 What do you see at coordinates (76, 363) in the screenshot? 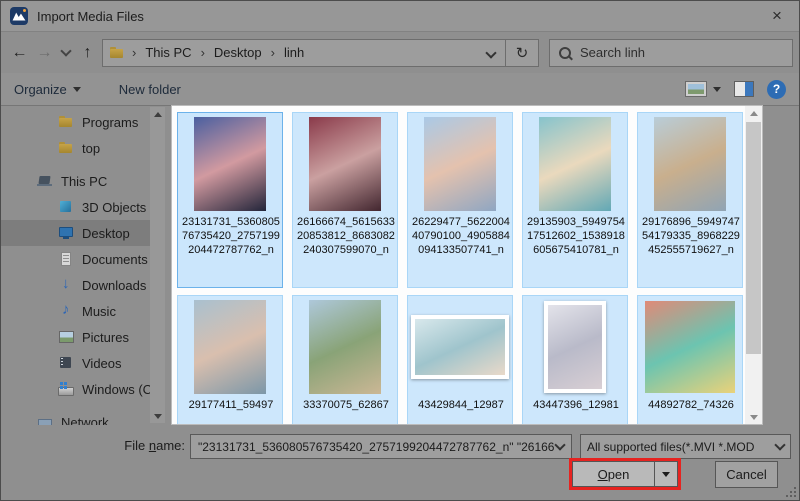
I see `sidebar-item-videos: Videos` at bounding box center [76, 363].